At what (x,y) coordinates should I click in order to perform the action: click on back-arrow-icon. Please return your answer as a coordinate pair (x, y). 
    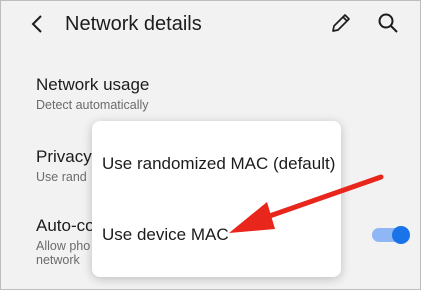
    Looking at the image, I should click on (38, 24).